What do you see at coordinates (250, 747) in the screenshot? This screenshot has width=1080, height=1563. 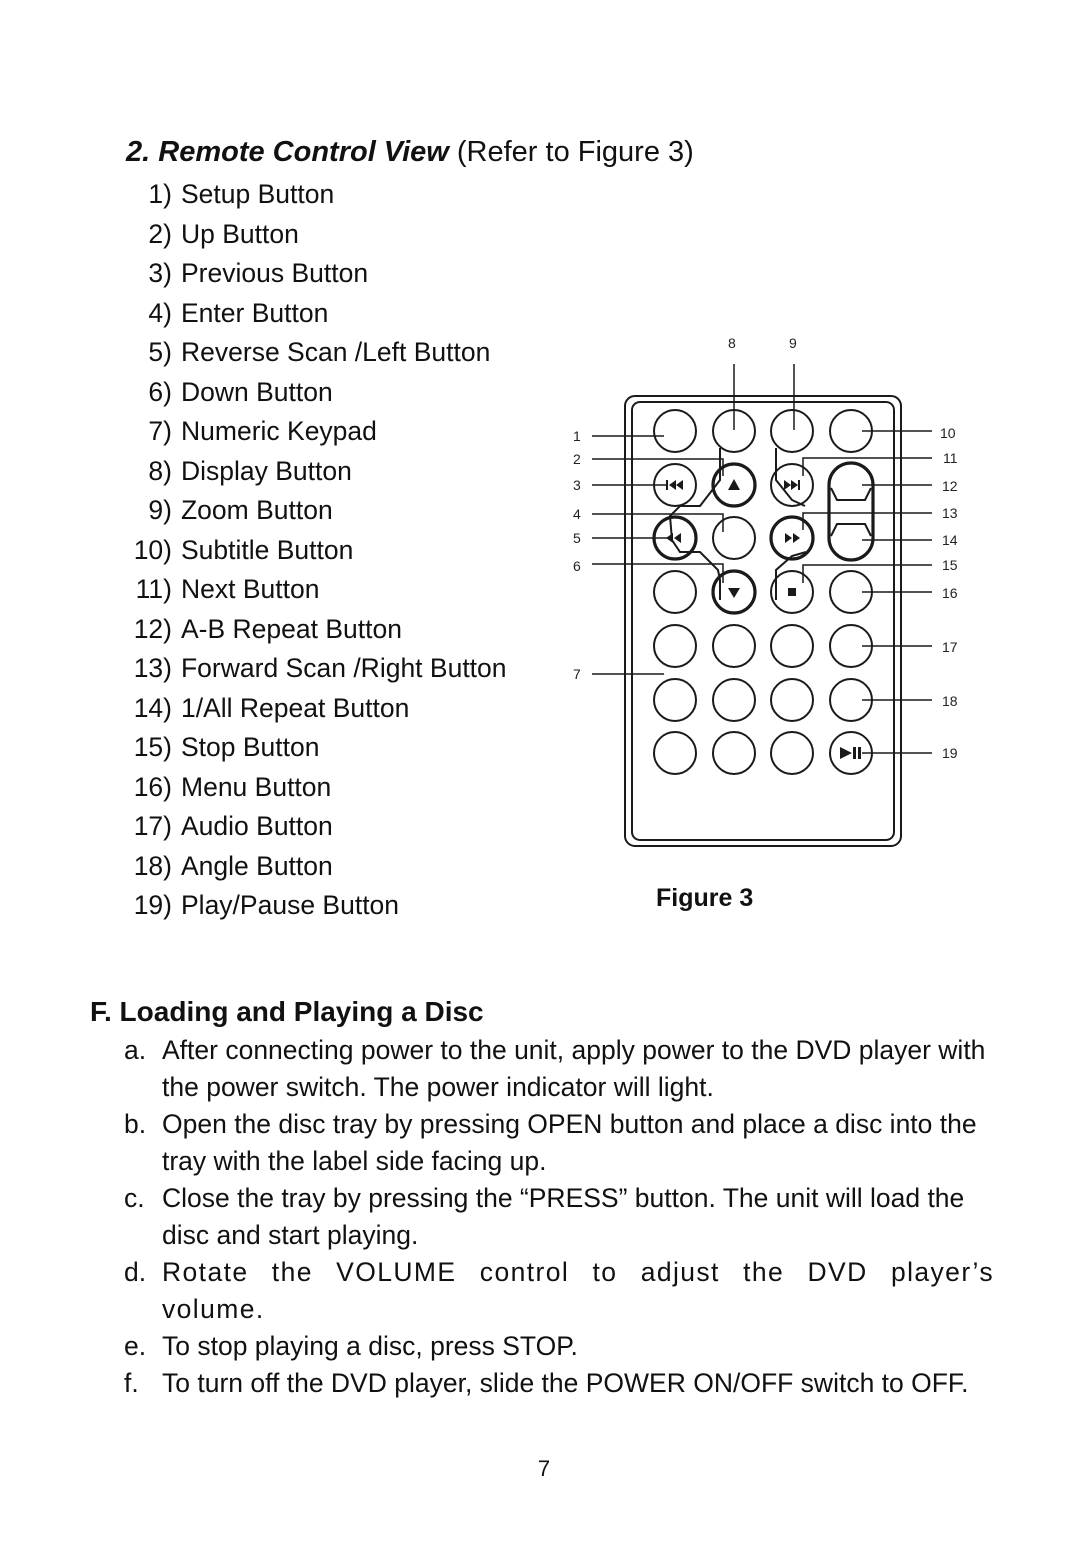 I see `item-label: Stop Button` at bounding box center [250, 747].